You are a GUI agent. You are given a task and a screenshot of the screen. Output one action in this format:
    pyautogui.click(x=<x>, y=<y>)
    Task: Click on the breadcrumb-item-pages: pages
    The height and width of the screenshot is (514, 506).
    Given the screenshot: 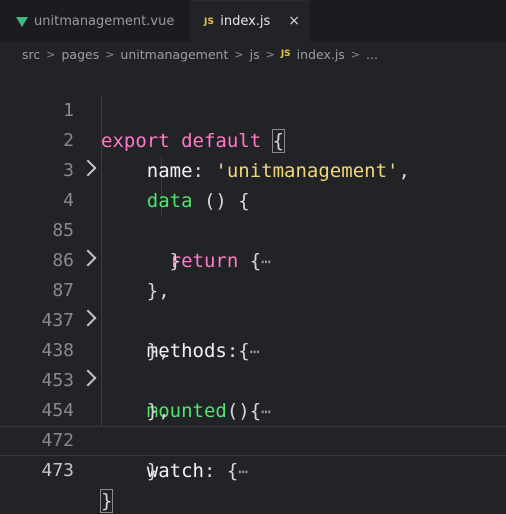 What is the action you would take?
    pyautogui.click(x=80, y=54)
    